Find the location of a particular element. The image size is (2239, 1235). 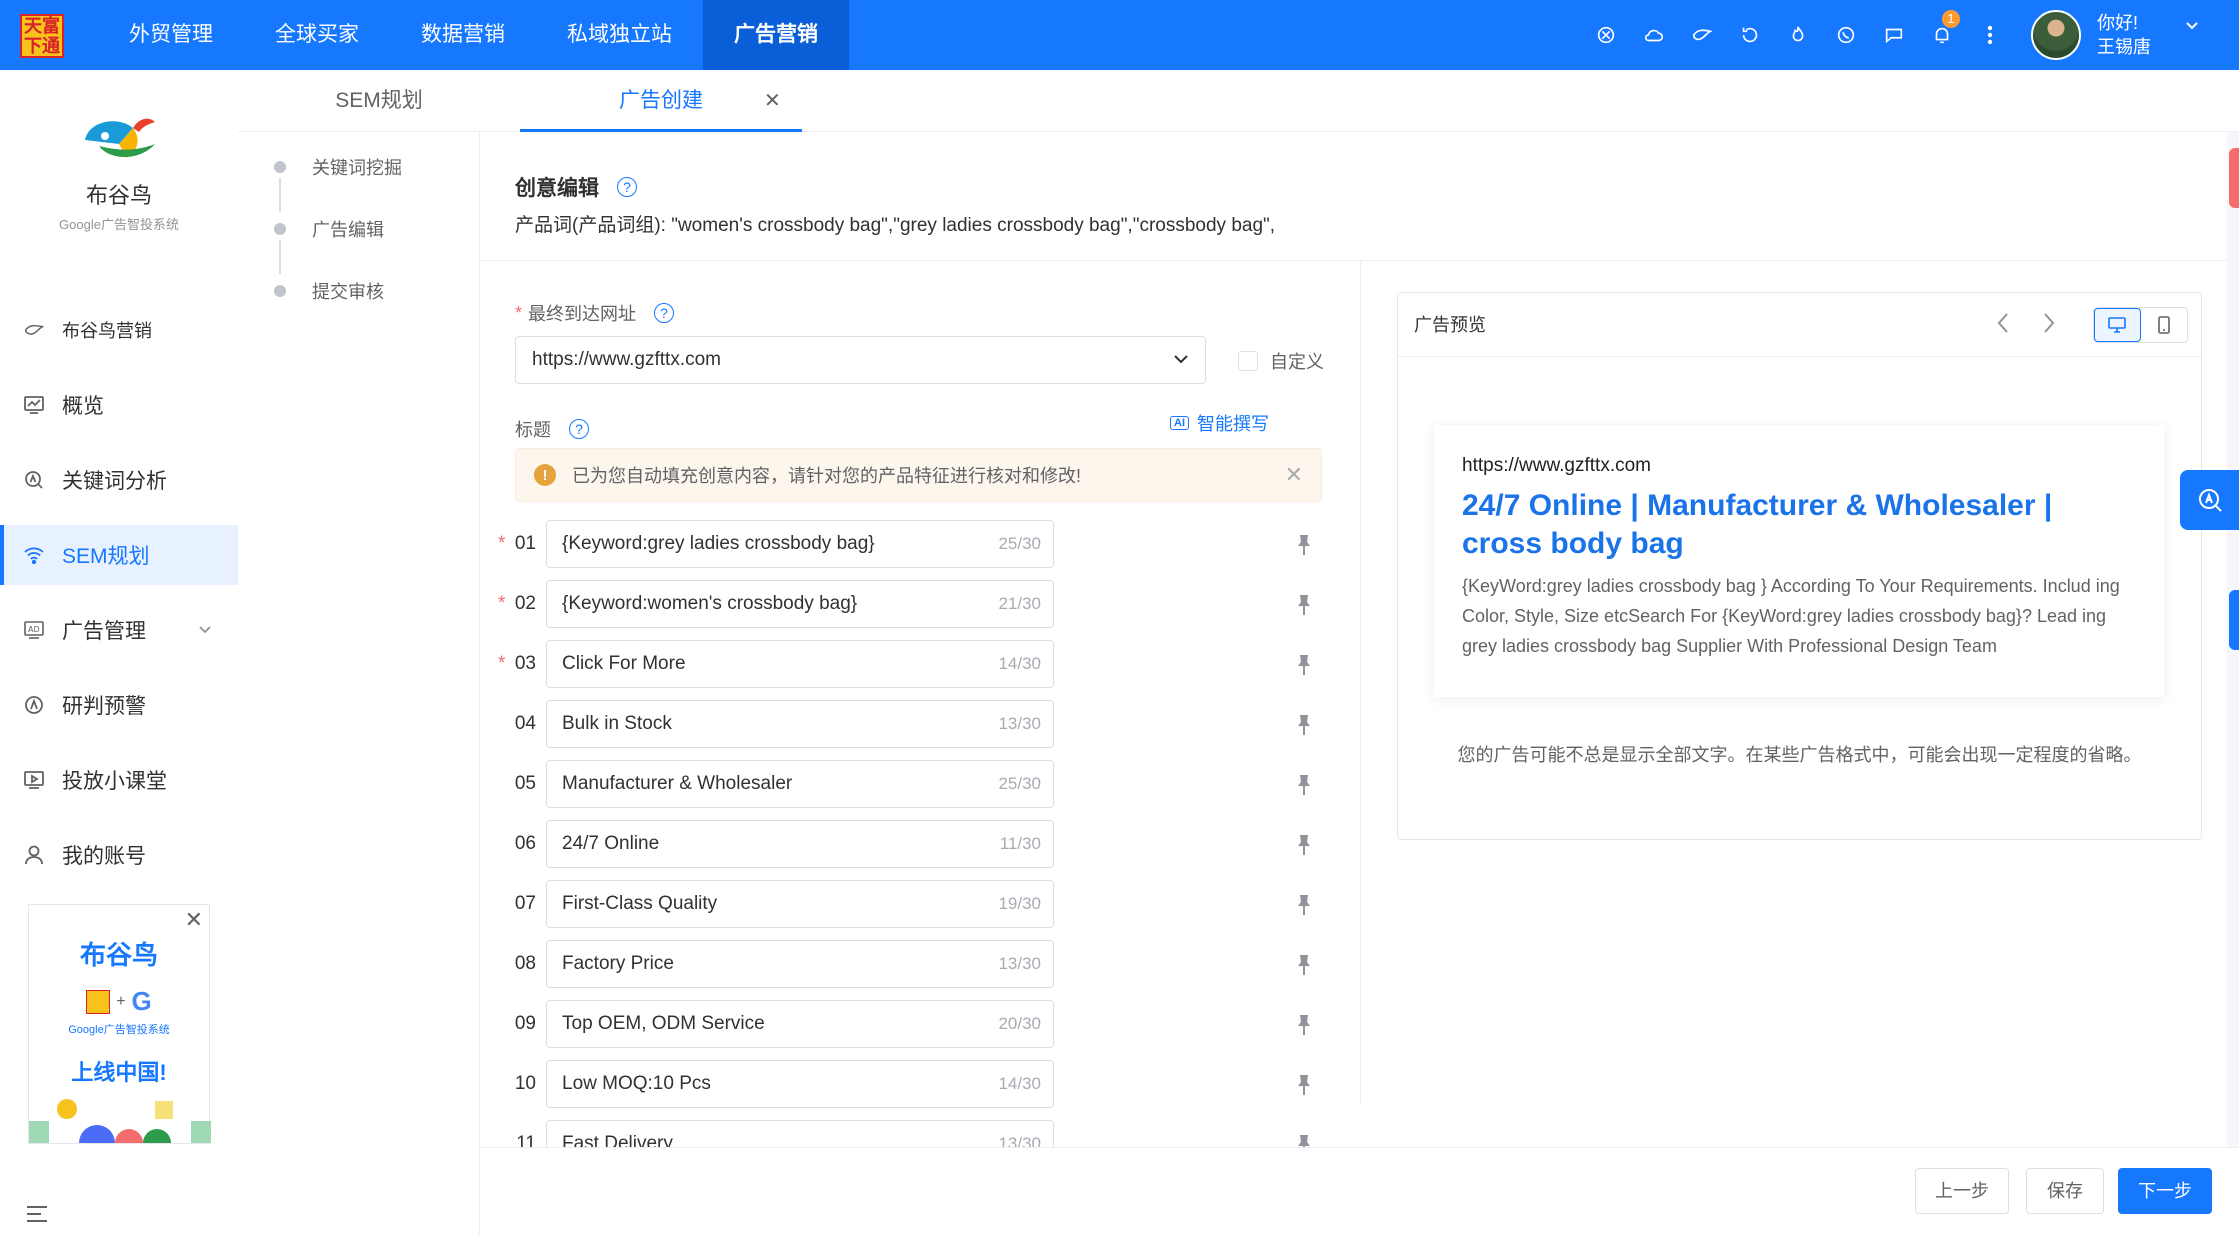

sidebar-item-label: 概览 is located at coordinates (83, 406).